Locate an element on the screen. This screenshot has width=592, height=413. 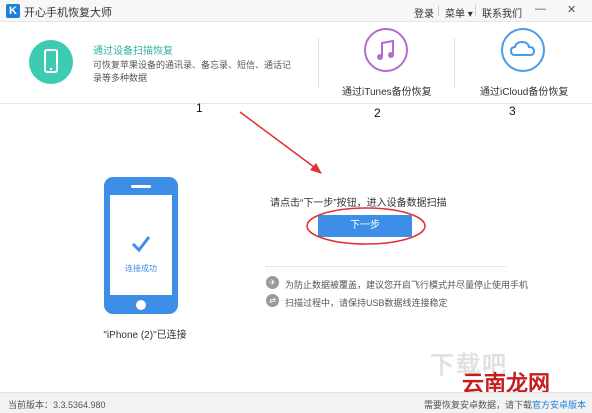
checkmark-icon is located at coordinates (141, 244).